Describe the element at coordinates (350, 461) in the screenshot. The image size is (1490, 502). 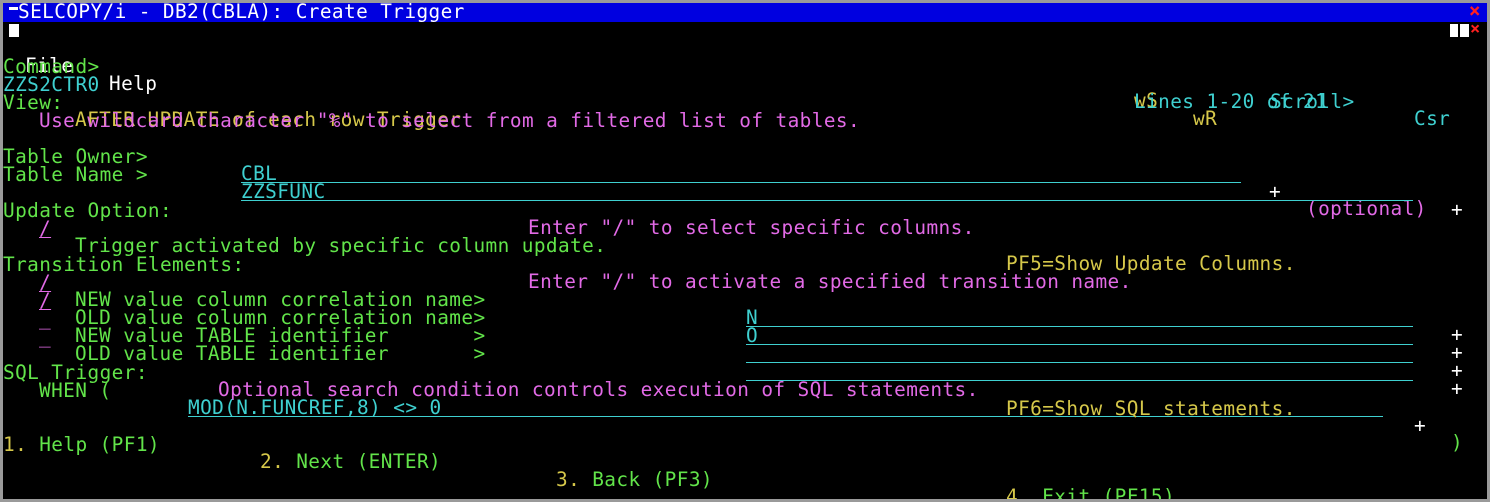
I see `action-next: 2. Next (ENTER)` at that location.